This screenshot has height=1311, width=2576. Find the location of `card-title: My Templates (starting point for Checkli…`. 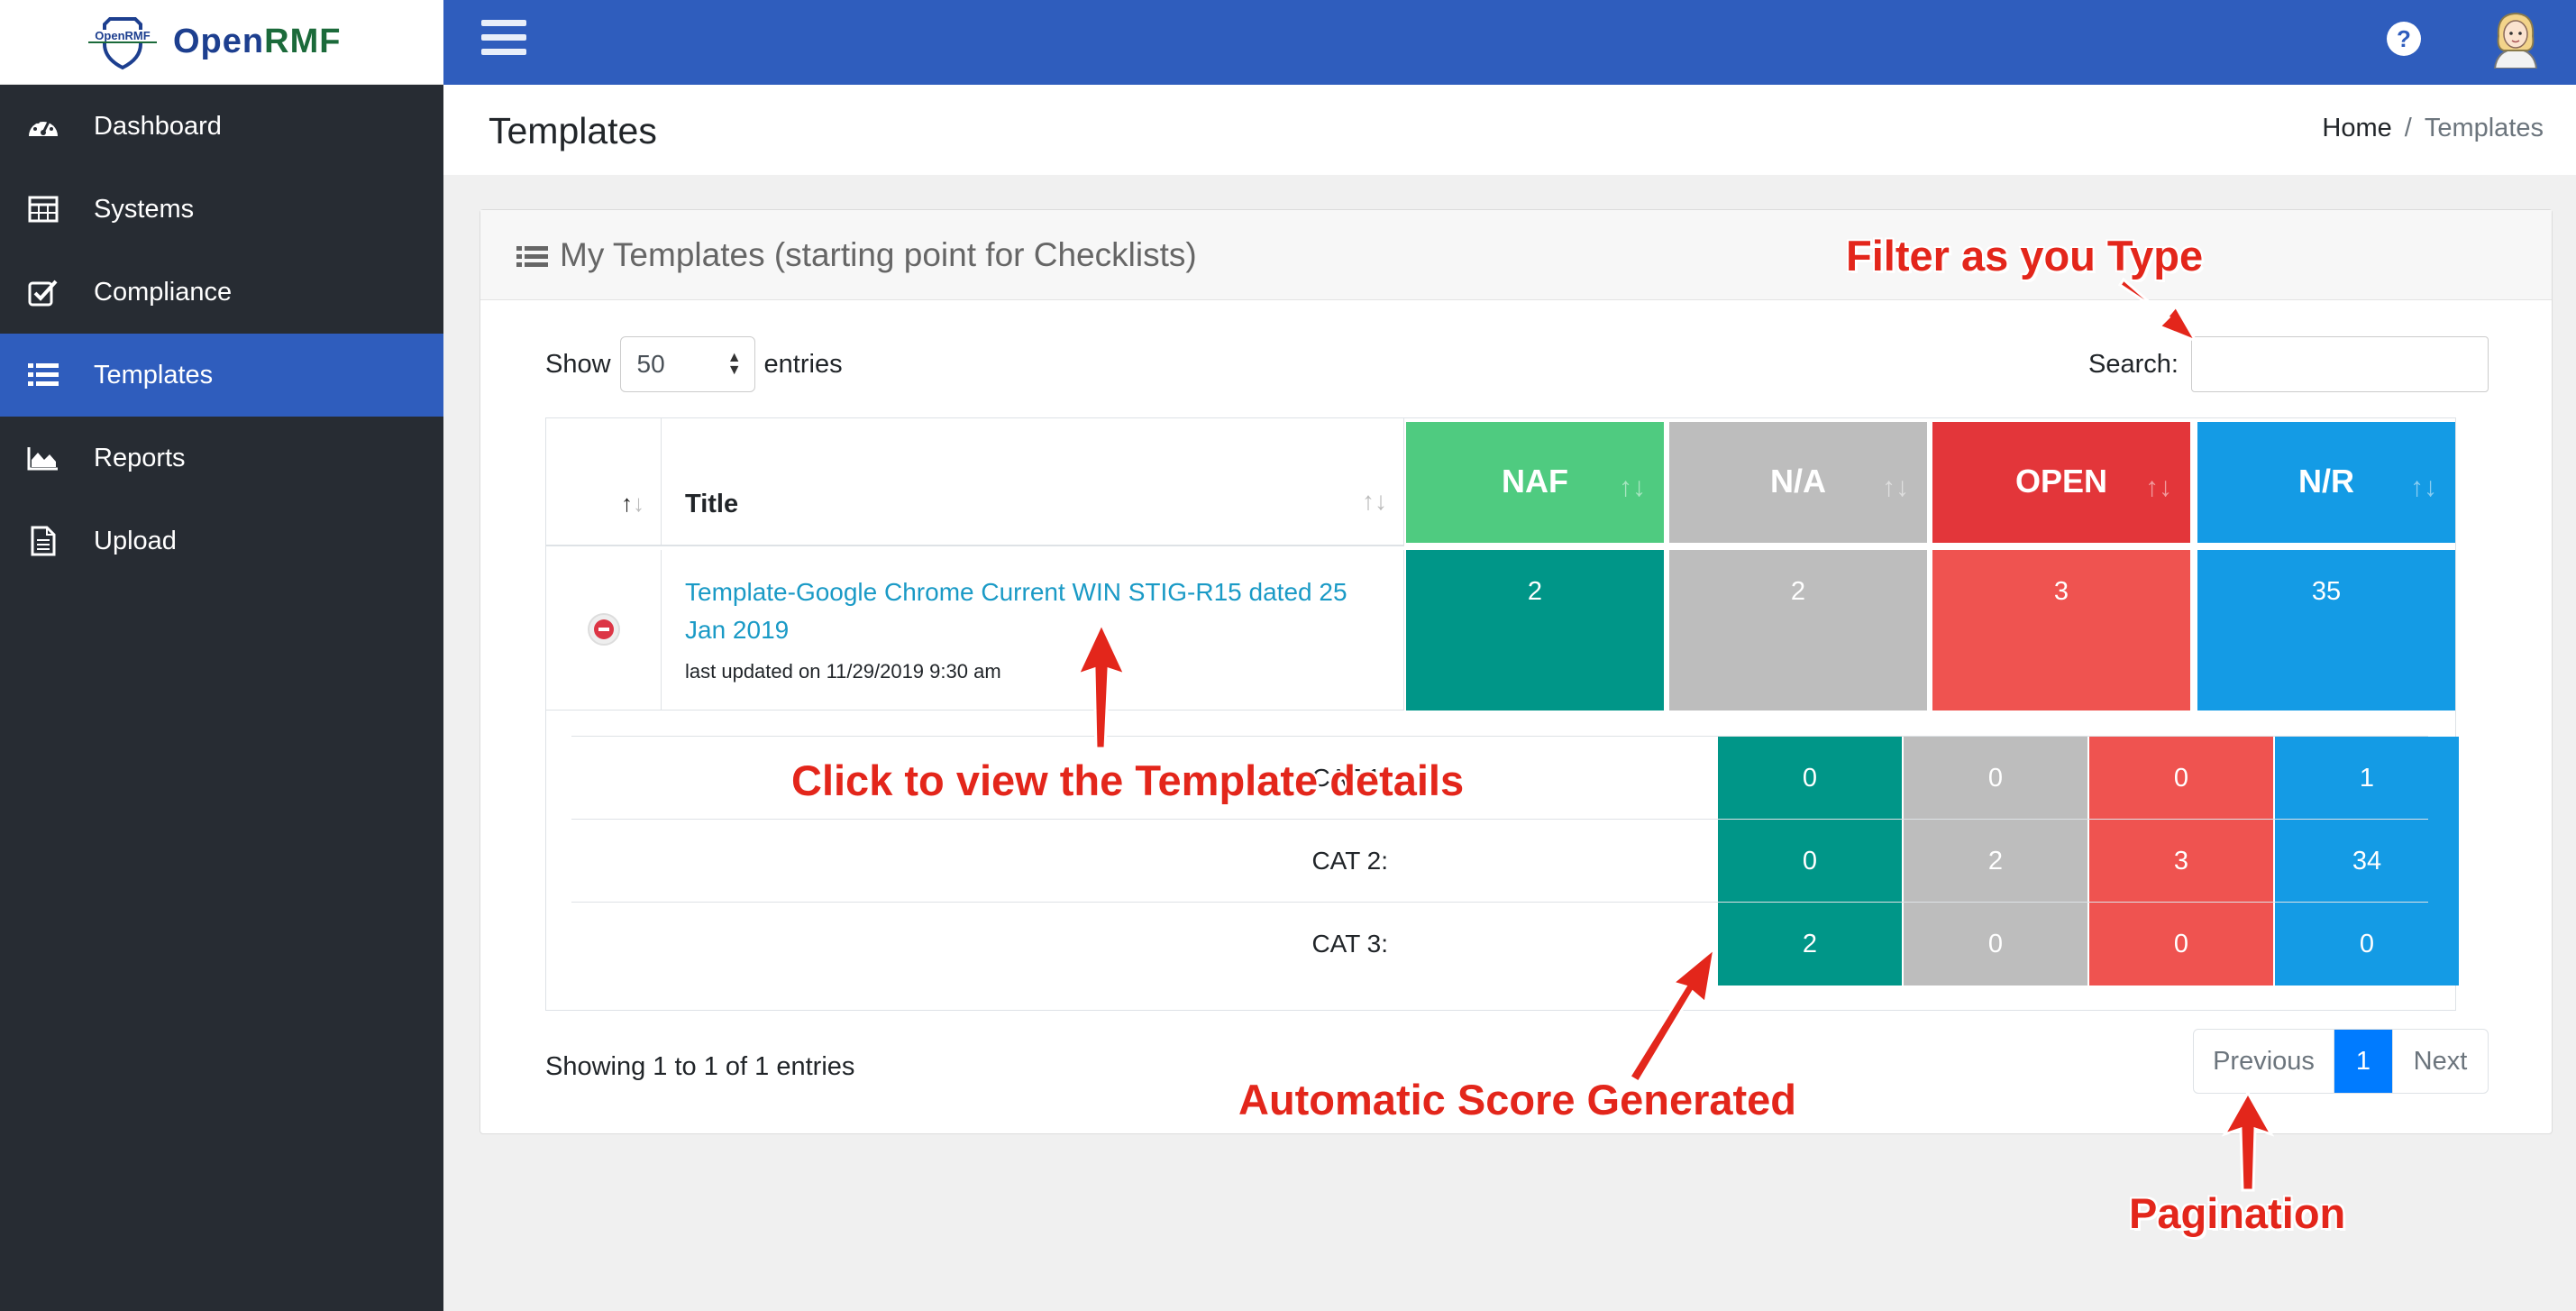

card-title: My Templates (starting point for Checkli… is located at coordinates (879, 254).